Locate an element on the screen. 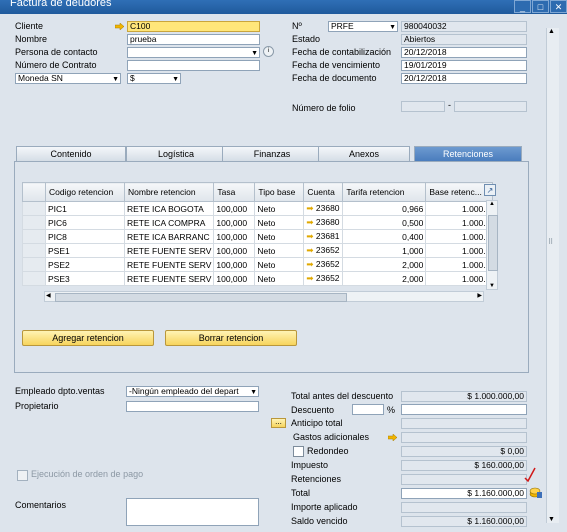 Image resolution: width=567 pixels, height=532 pixels. tab-logistica: Logística is located at coordinates (176, 153).